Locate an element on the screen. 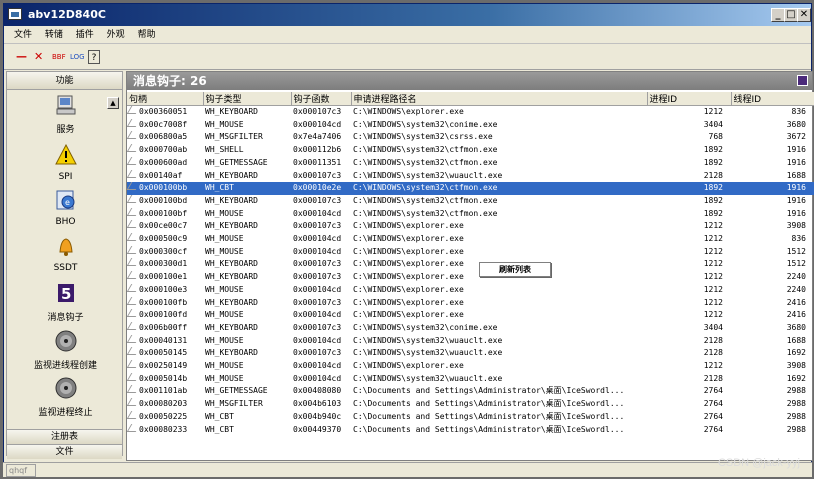 The height and width of the screenshot is (479, 814). column-thread-id: 线程ID is located at coordinates (772, 99).